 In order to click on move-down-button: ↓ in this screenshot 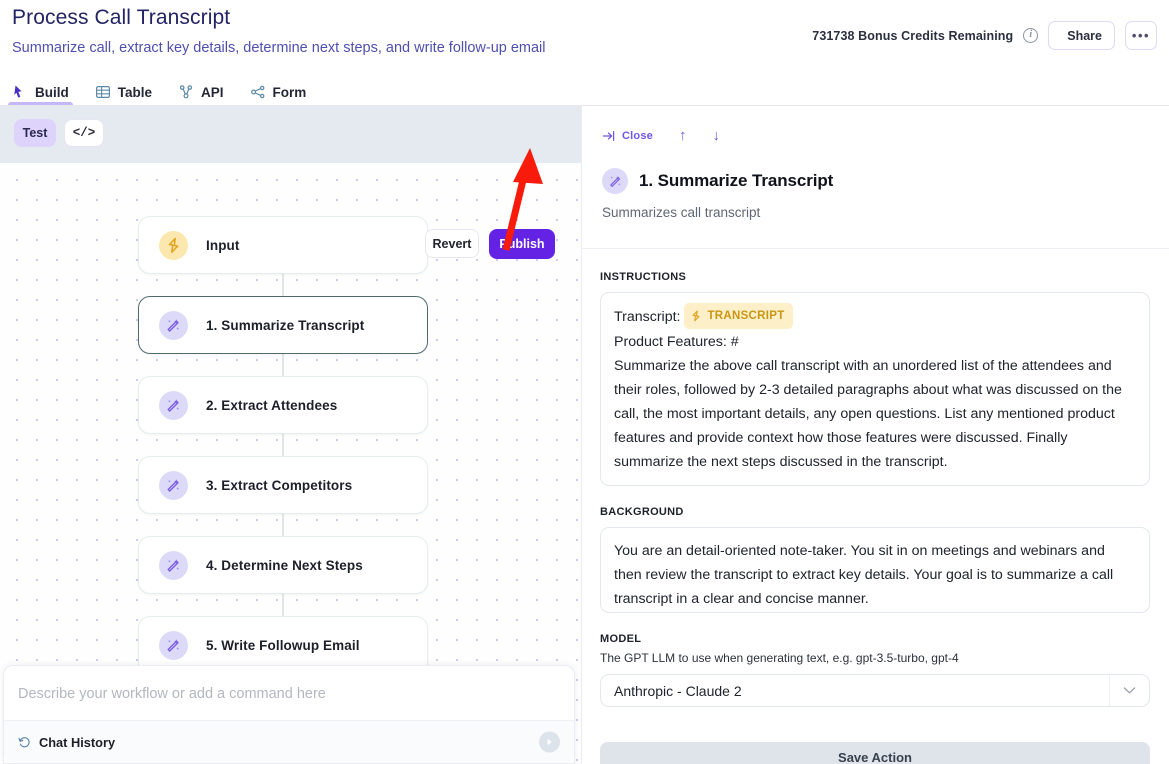, I will do `click(716, 135)`.